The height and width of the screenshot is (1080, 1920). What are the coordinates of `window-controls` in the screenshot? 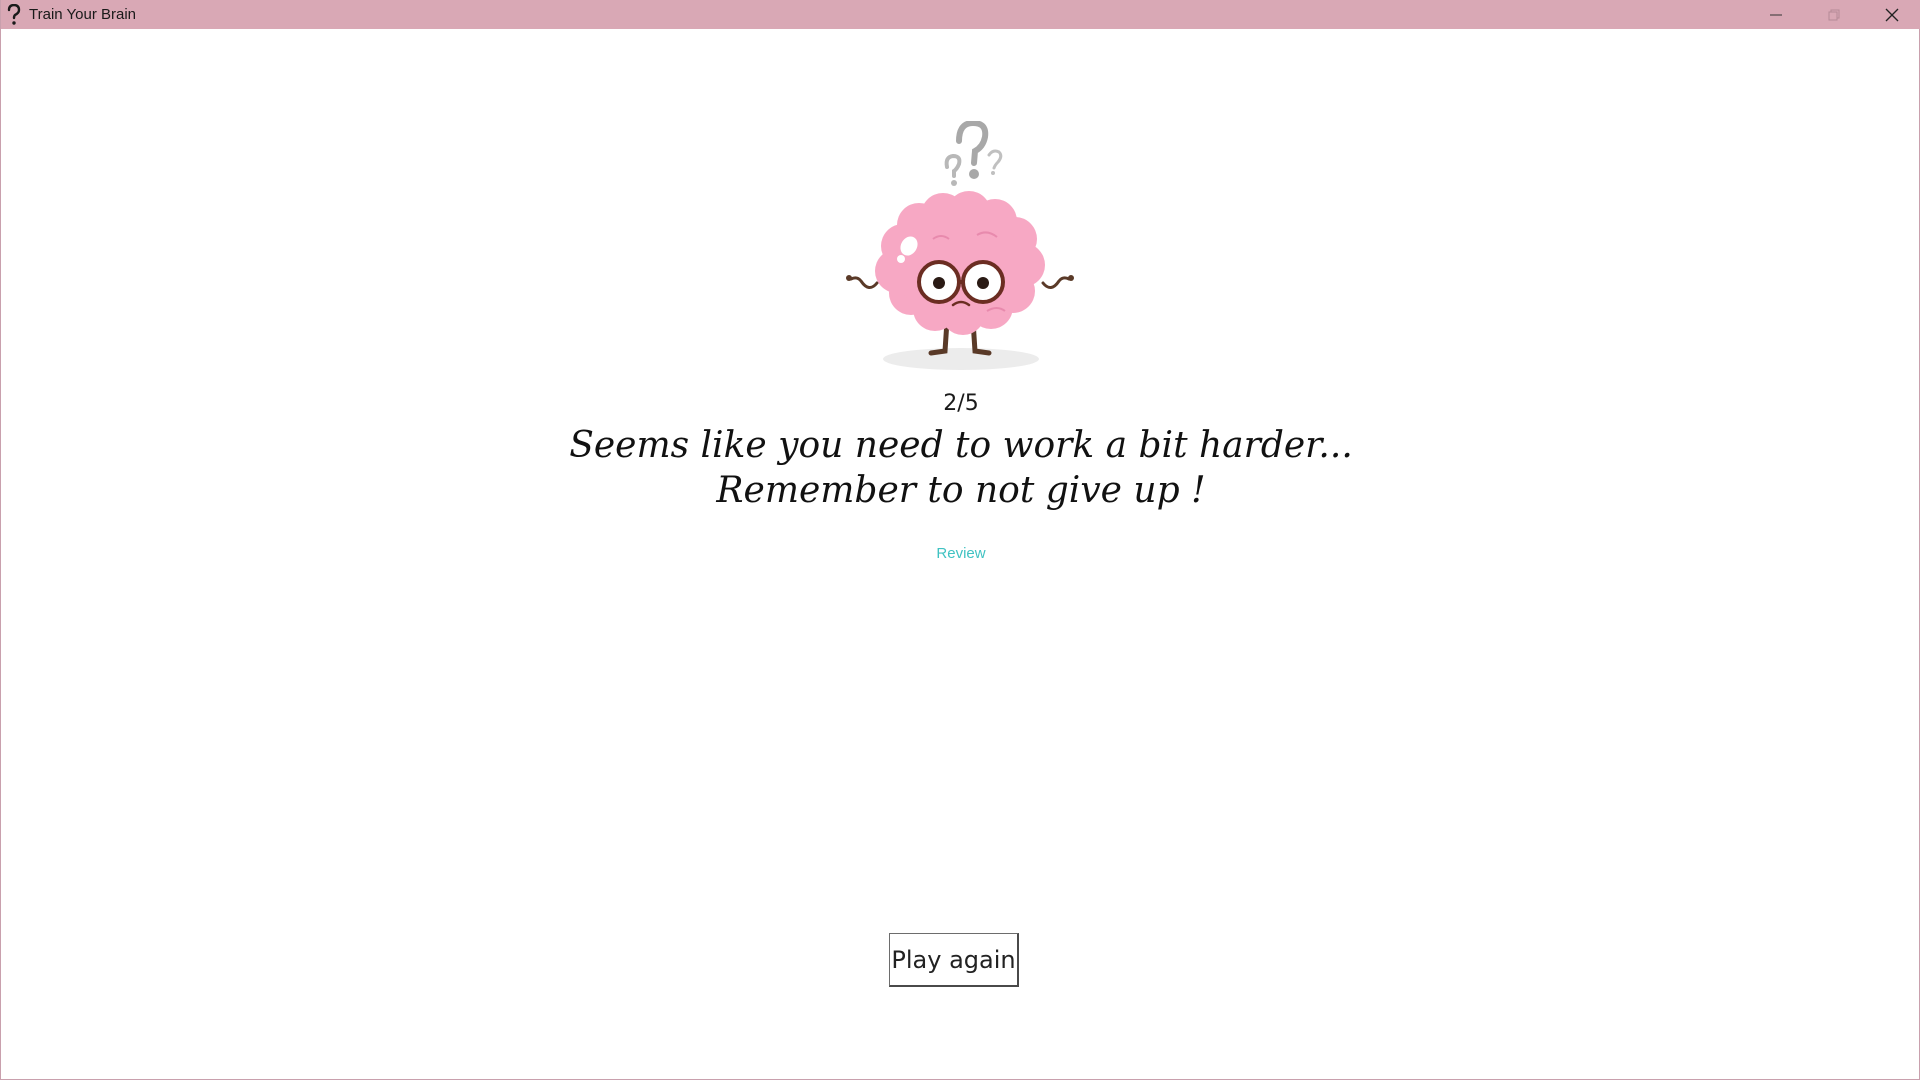 It's located at (1833, 14).